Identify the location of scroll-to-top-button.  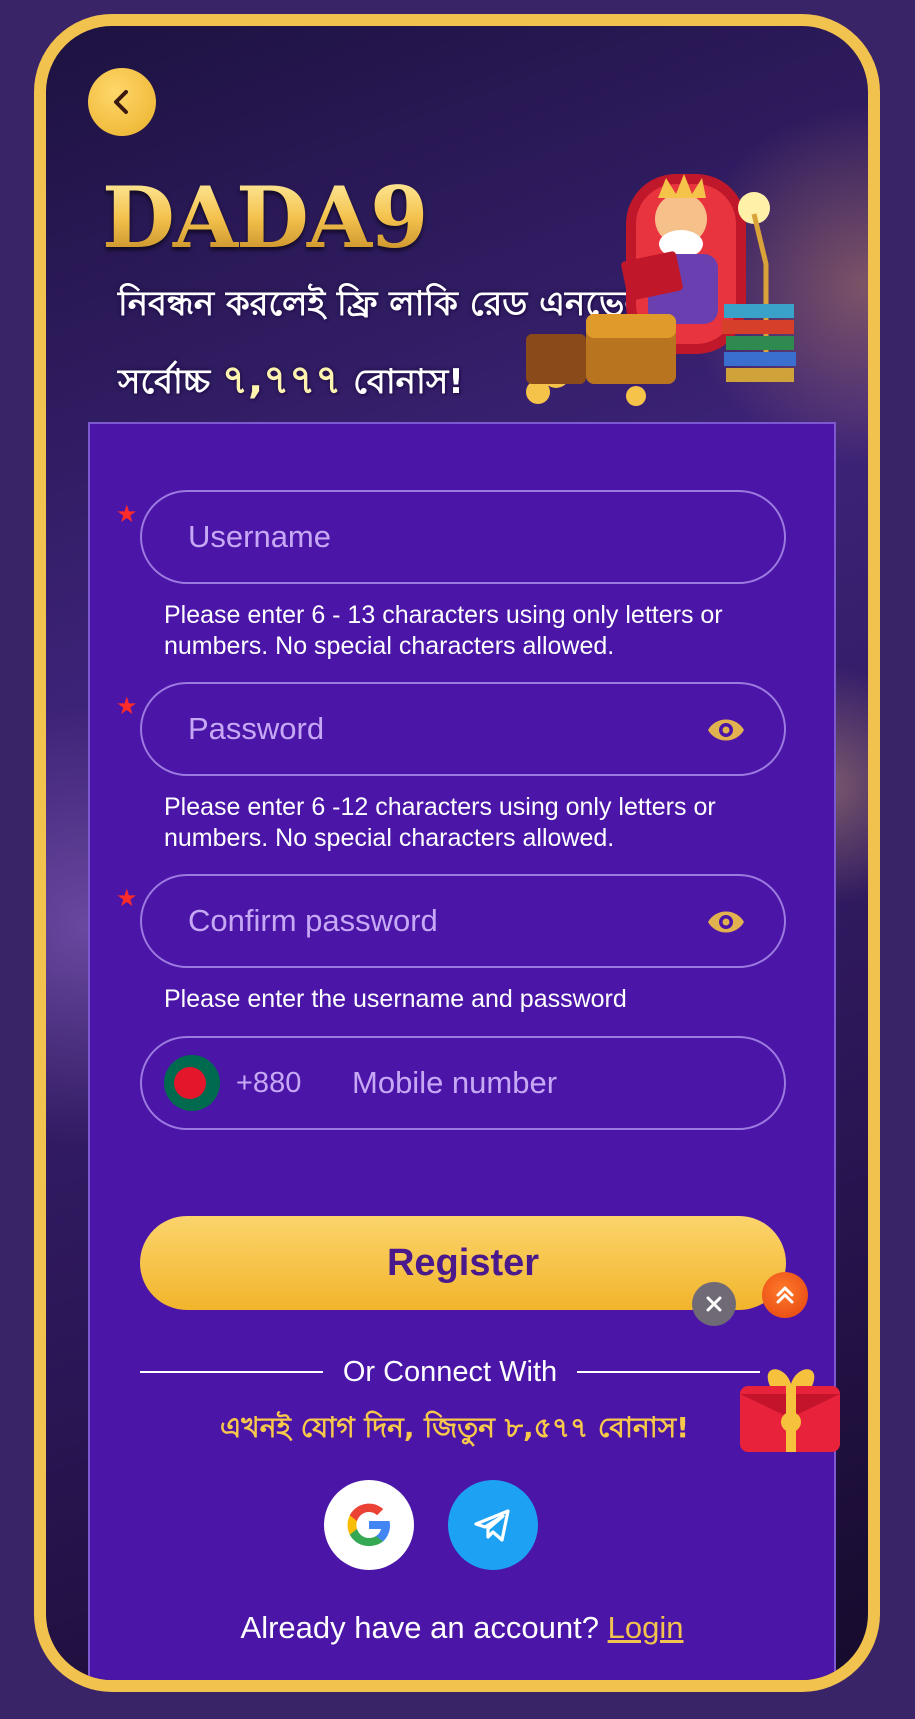
(785, 1295).